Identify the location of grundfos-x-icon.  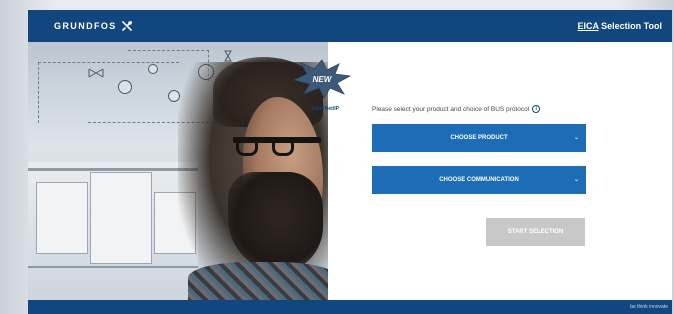
(126, 26).